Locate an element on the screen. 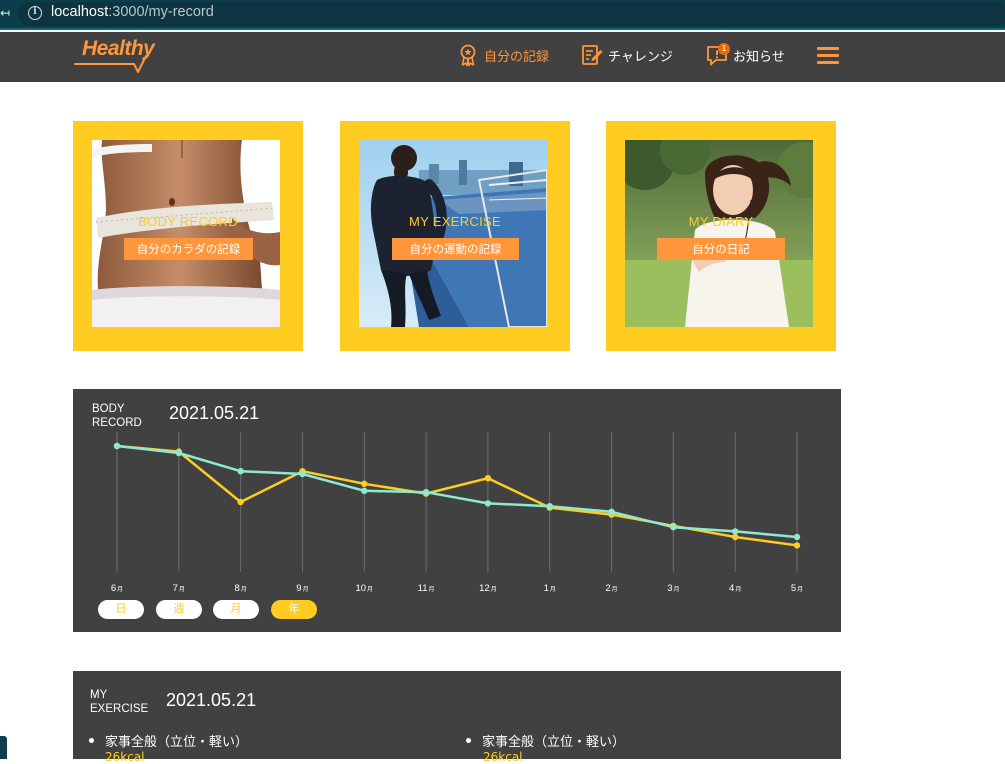  x-tick-label: 12月 is located at coordinates (488, 588).